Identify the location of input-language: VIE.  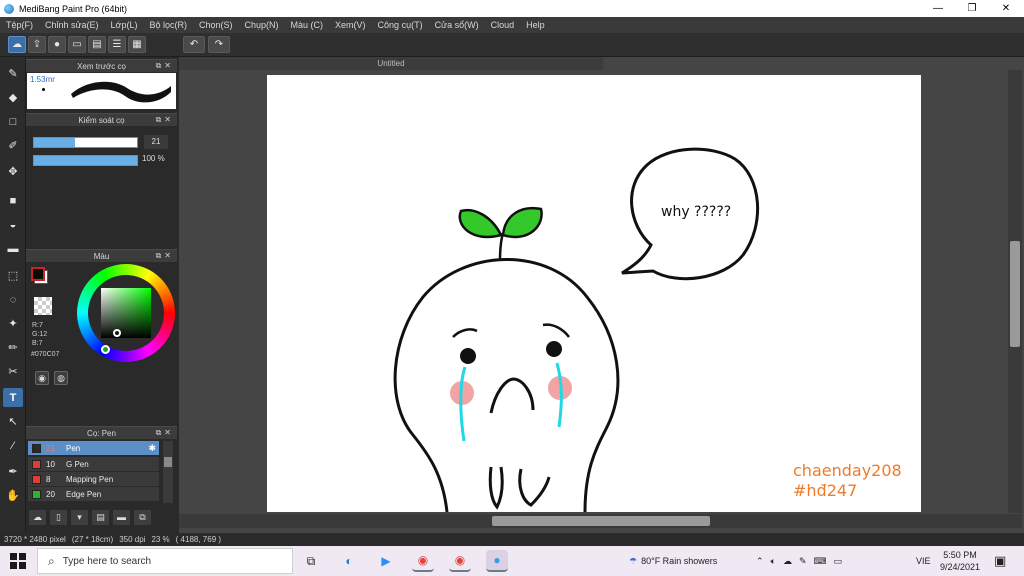
(923, 561).